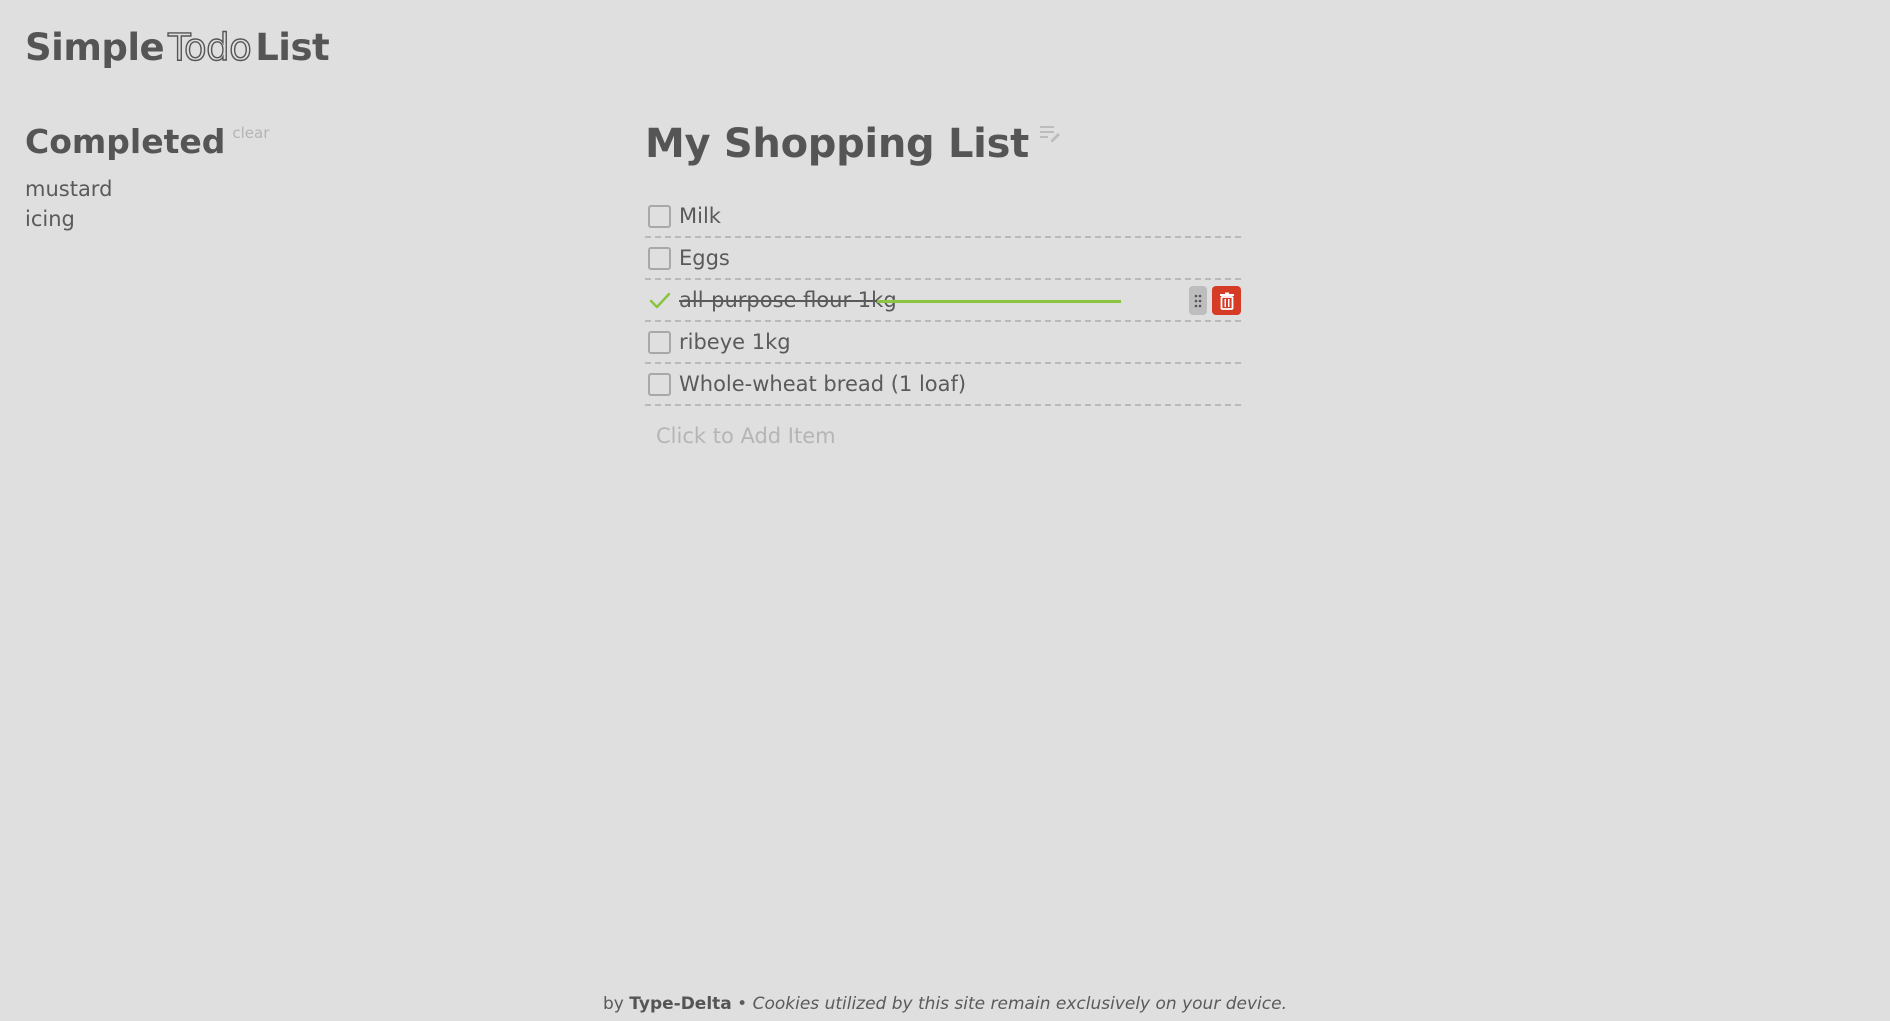 This screenshot has width=1890, height=1021. I want to click on completed-item: icing, so click(50, 219).